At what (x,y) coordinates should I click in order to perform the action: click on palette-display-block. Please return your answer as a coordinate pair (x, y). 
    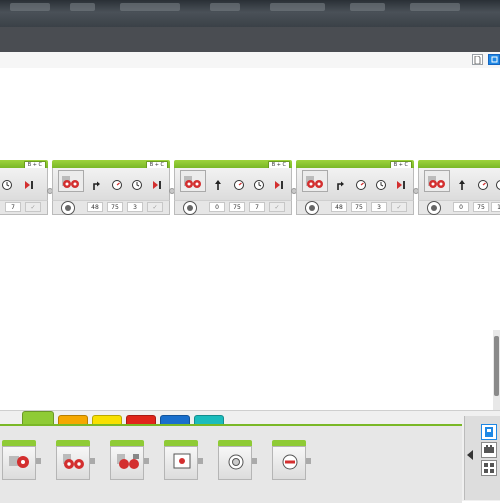
    Looking at the image, I should click on (181, 462).